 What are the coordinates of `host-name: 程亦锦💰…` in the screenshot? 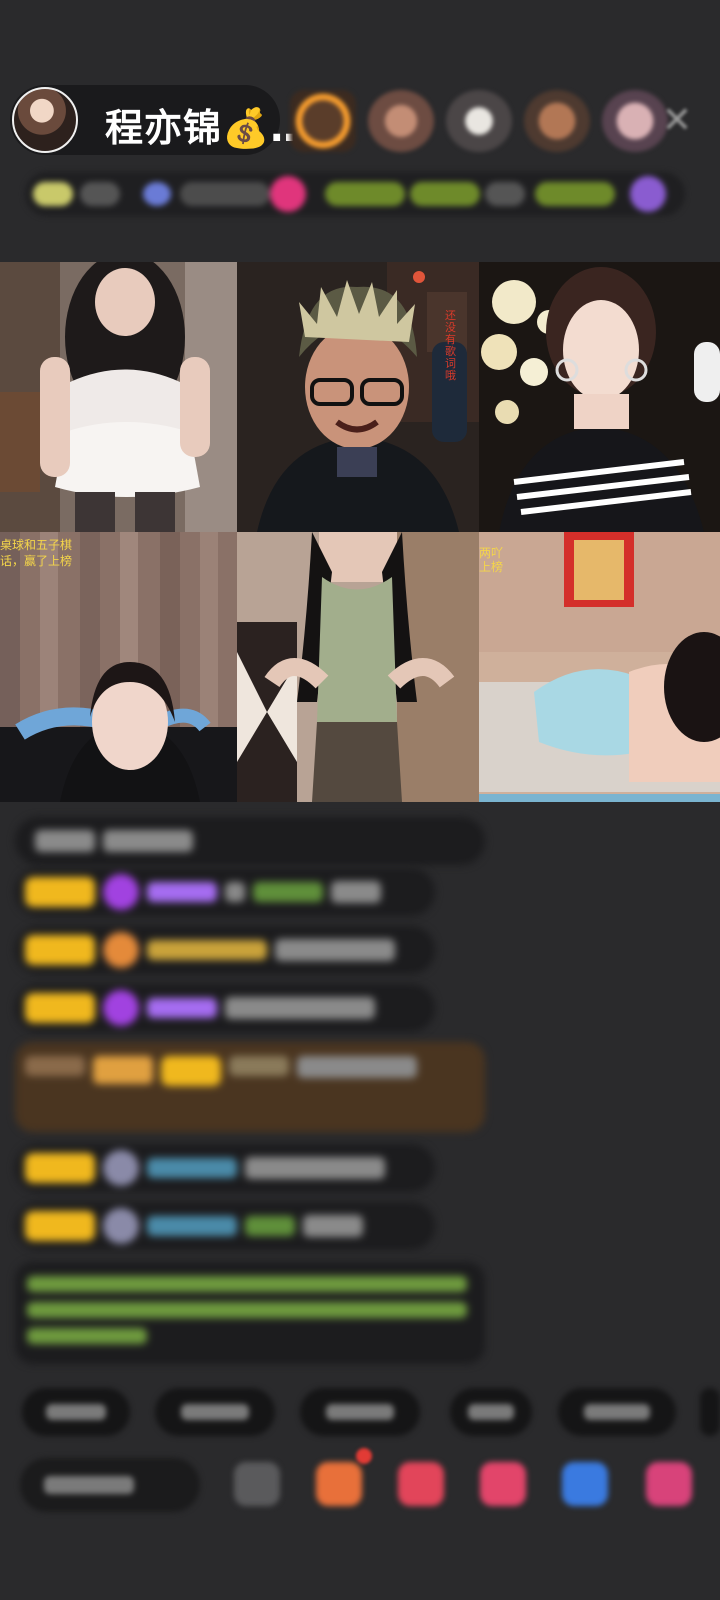 It's located at (207, 128).